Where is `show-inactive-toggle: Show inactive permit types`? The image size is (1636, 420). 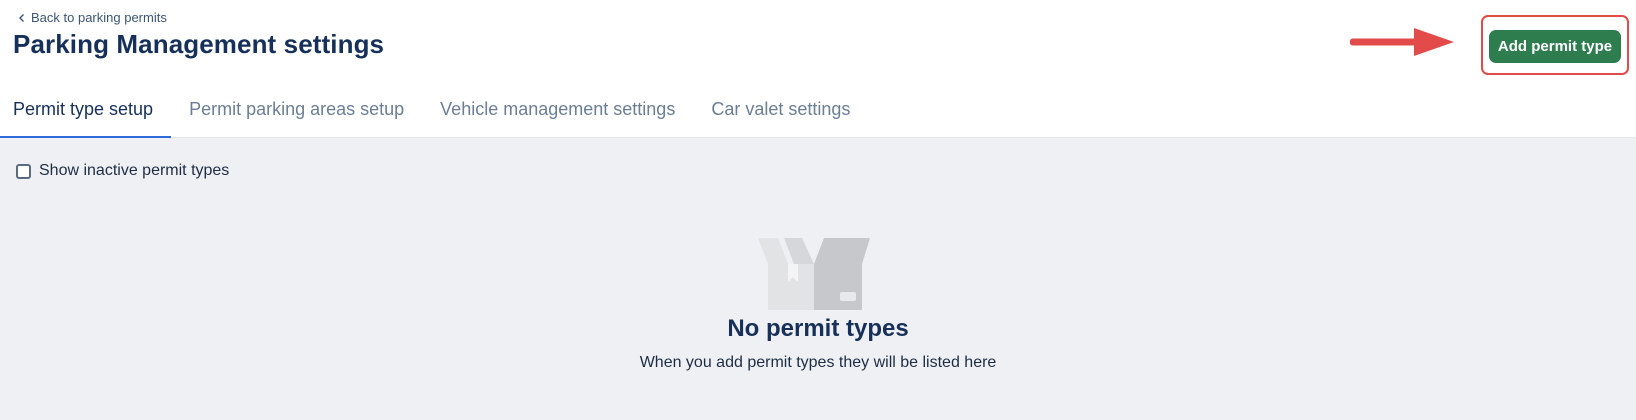 show-inactive-toggle: Show inactive permit types is located at coordinates (122, 171).